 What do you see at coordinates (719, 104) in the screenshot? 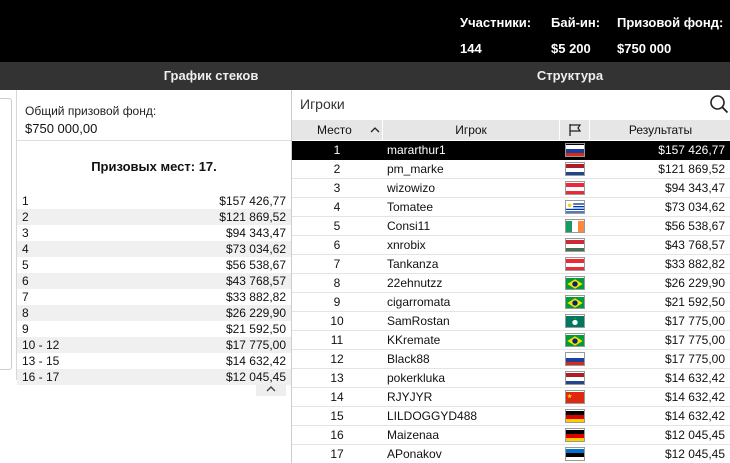
I see `search-icon` at bounding box center [719, 104].